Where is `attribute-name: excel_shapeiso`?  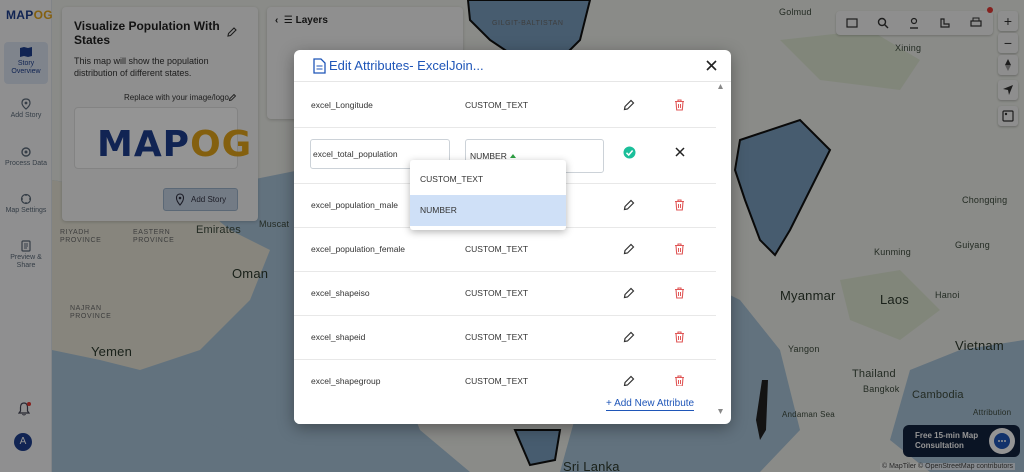 attribute-name: excel_shapeiso is located at coordinates (340, 293).